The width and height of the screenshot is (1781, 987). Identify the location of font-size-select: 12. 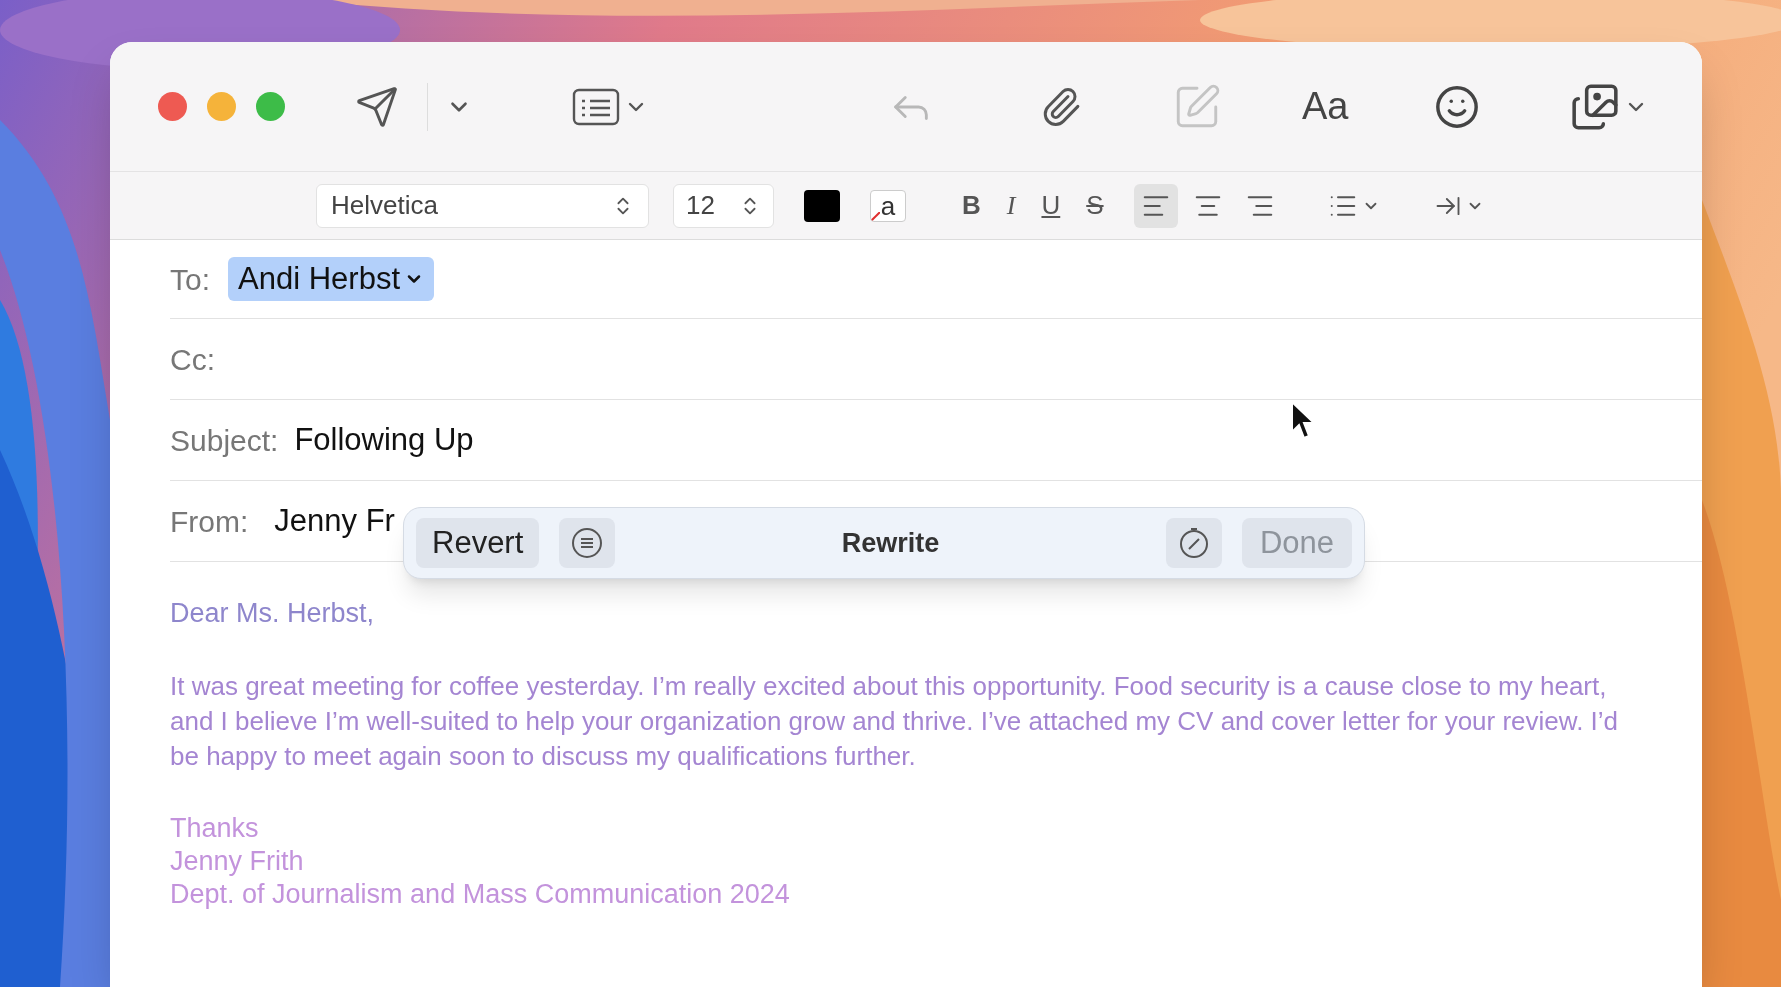
(723, 205).